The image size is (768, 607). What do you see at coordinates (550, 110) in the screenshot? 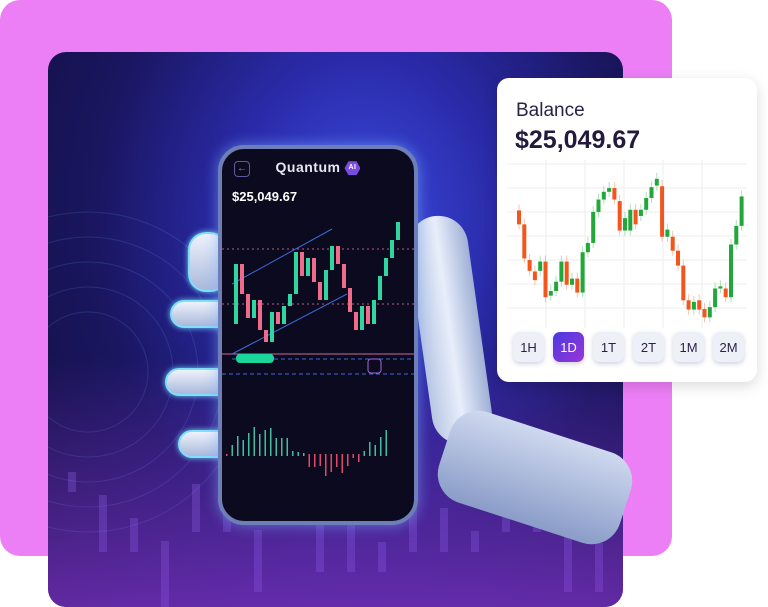
I see `balance-label: Balance` at bounding box center [550, 110].